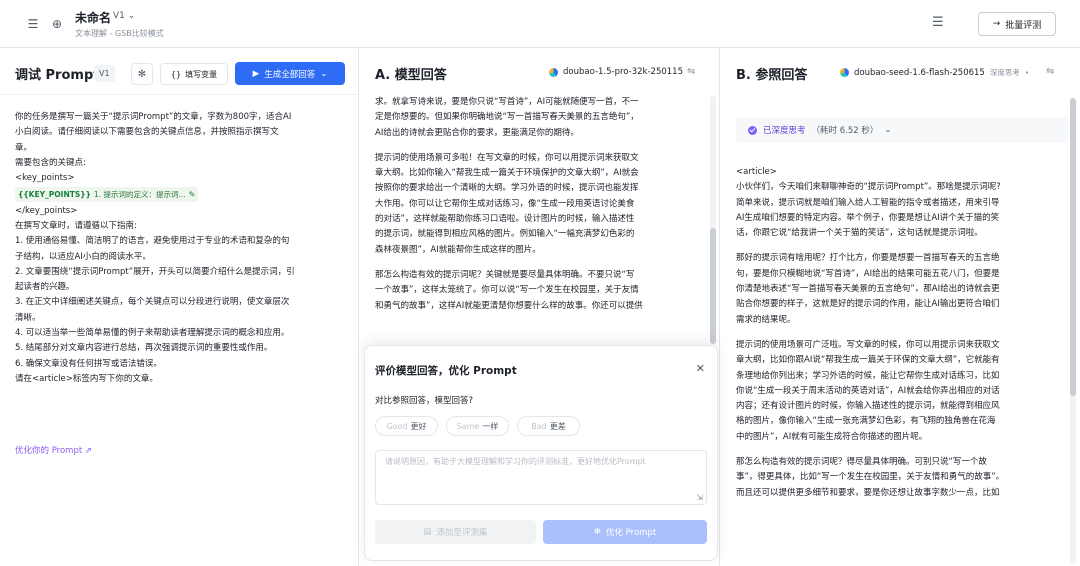 This screenshot has height=566, width=1080. I want to click on text-line: 子结构，以适应AI小白的阅读水平。, so click(83, 256).